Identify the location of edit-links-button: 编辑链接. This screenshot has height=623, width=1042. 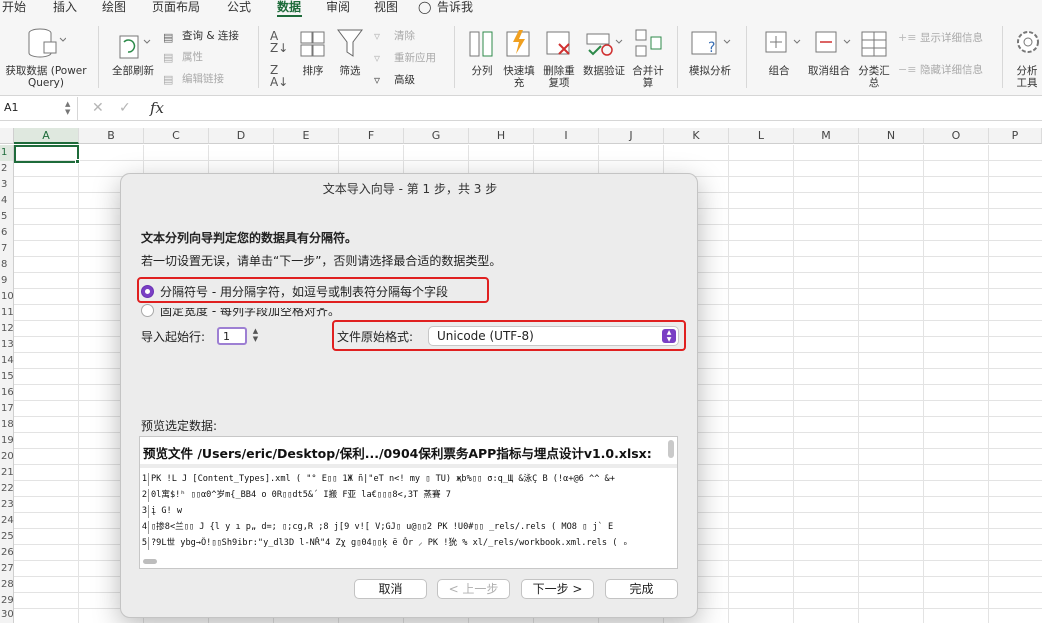
(203, 79).